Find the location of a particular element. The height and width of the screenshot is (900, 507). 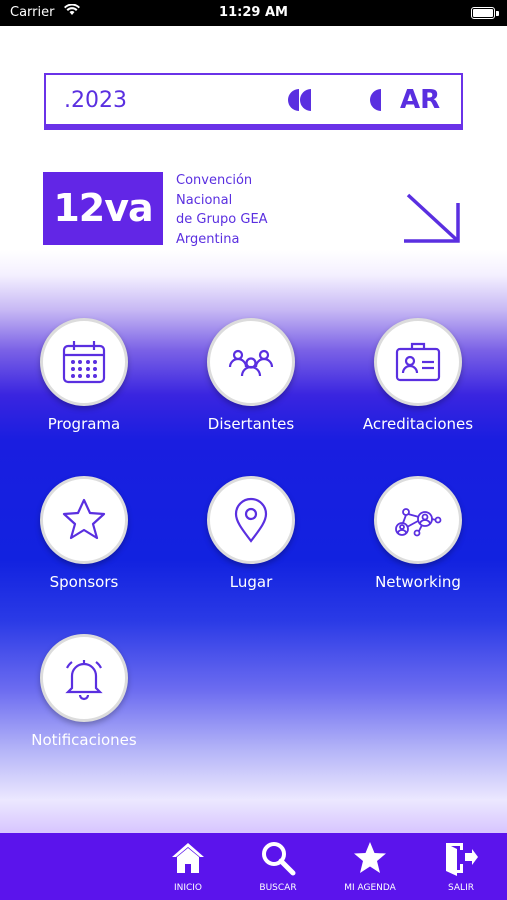

calendar-icon is located at coordinates (84, 362).